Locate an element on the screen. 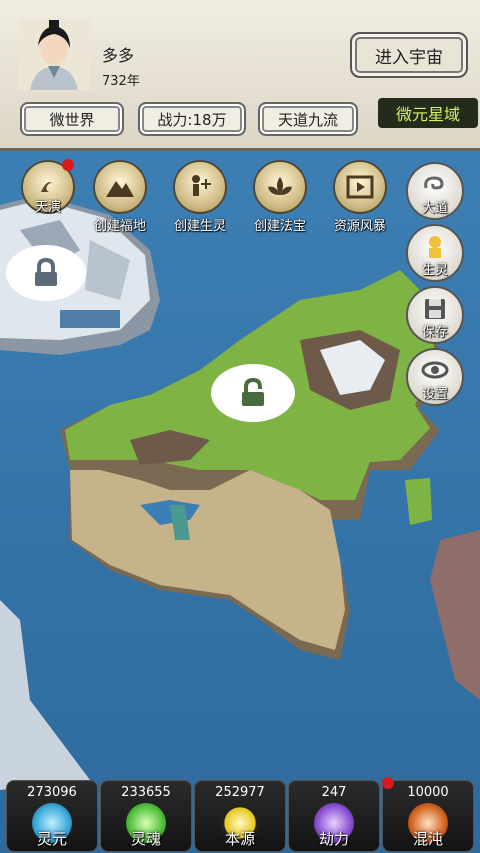  mountain-icon is located at coordinates (120, 187).